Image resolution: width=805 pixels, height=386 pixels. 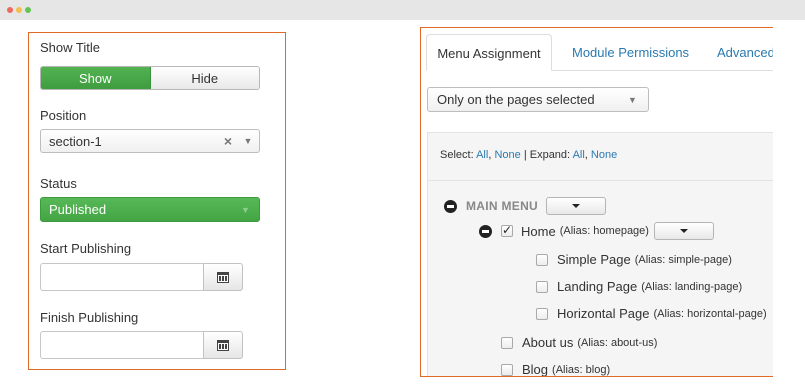 I want to click on expand-all-link: All, so click(x=579, y=155).